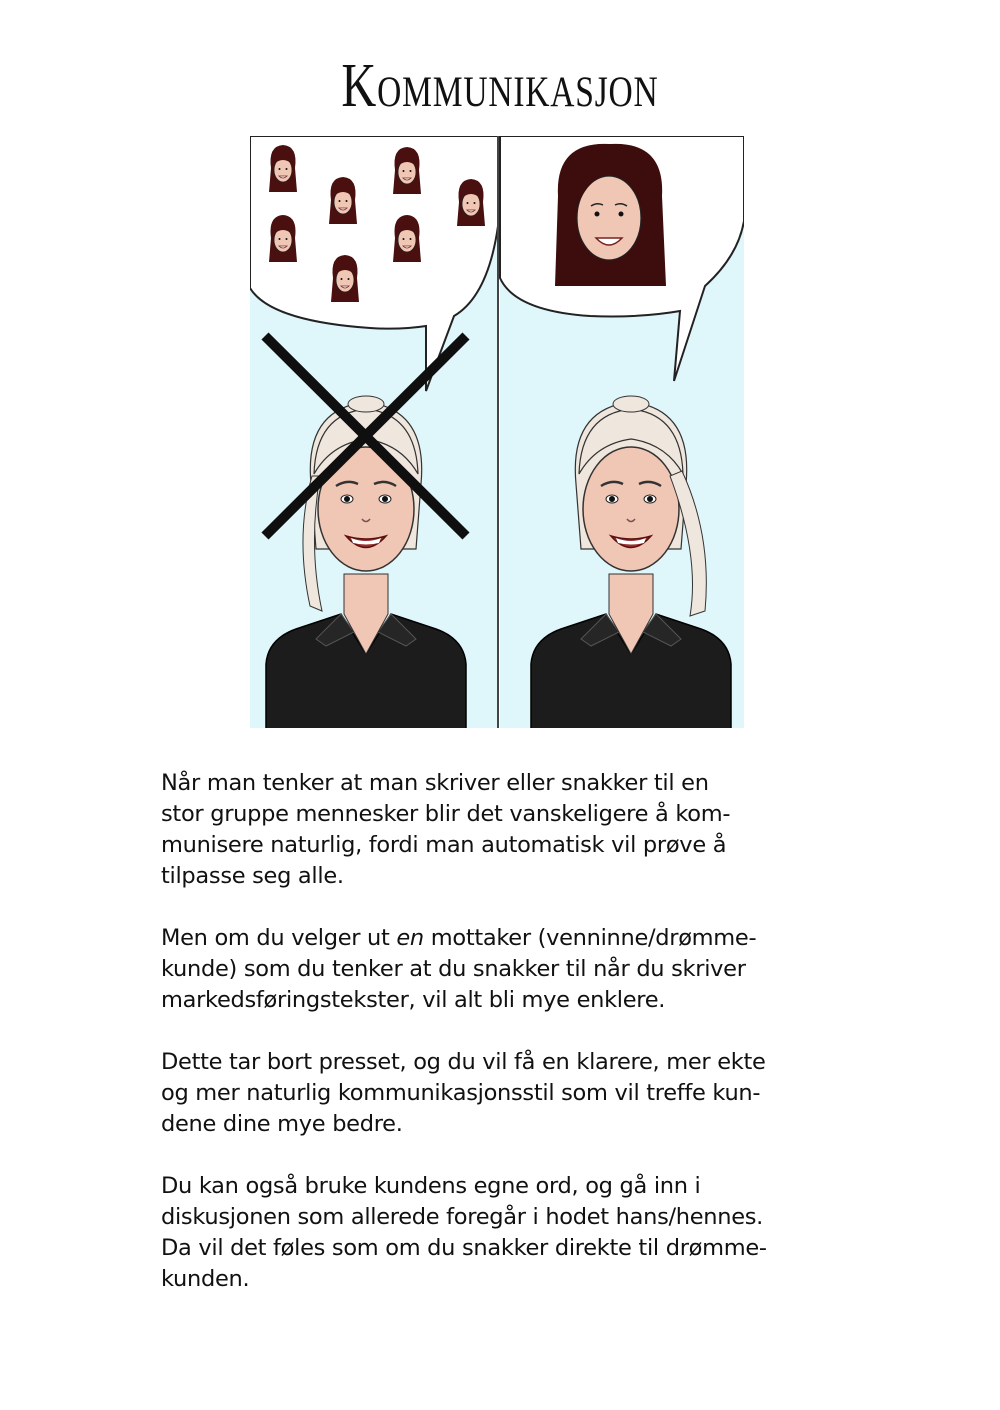 This screenshot has height=1410, width=1000. What do you see at coordinates (282, 1124) in the screenshot?
I see `text-line: dene dine mye bedre.` at bounding box center [282, 1124].